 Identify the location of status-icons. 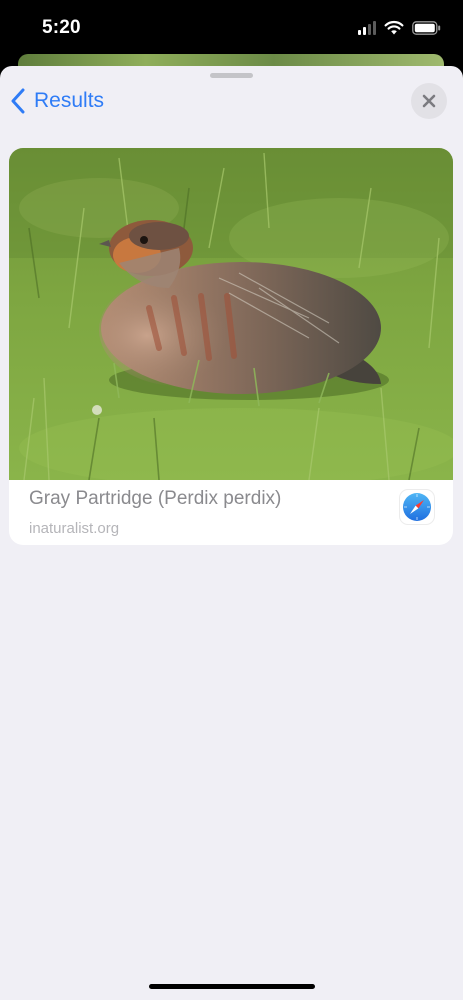
(399, 27).